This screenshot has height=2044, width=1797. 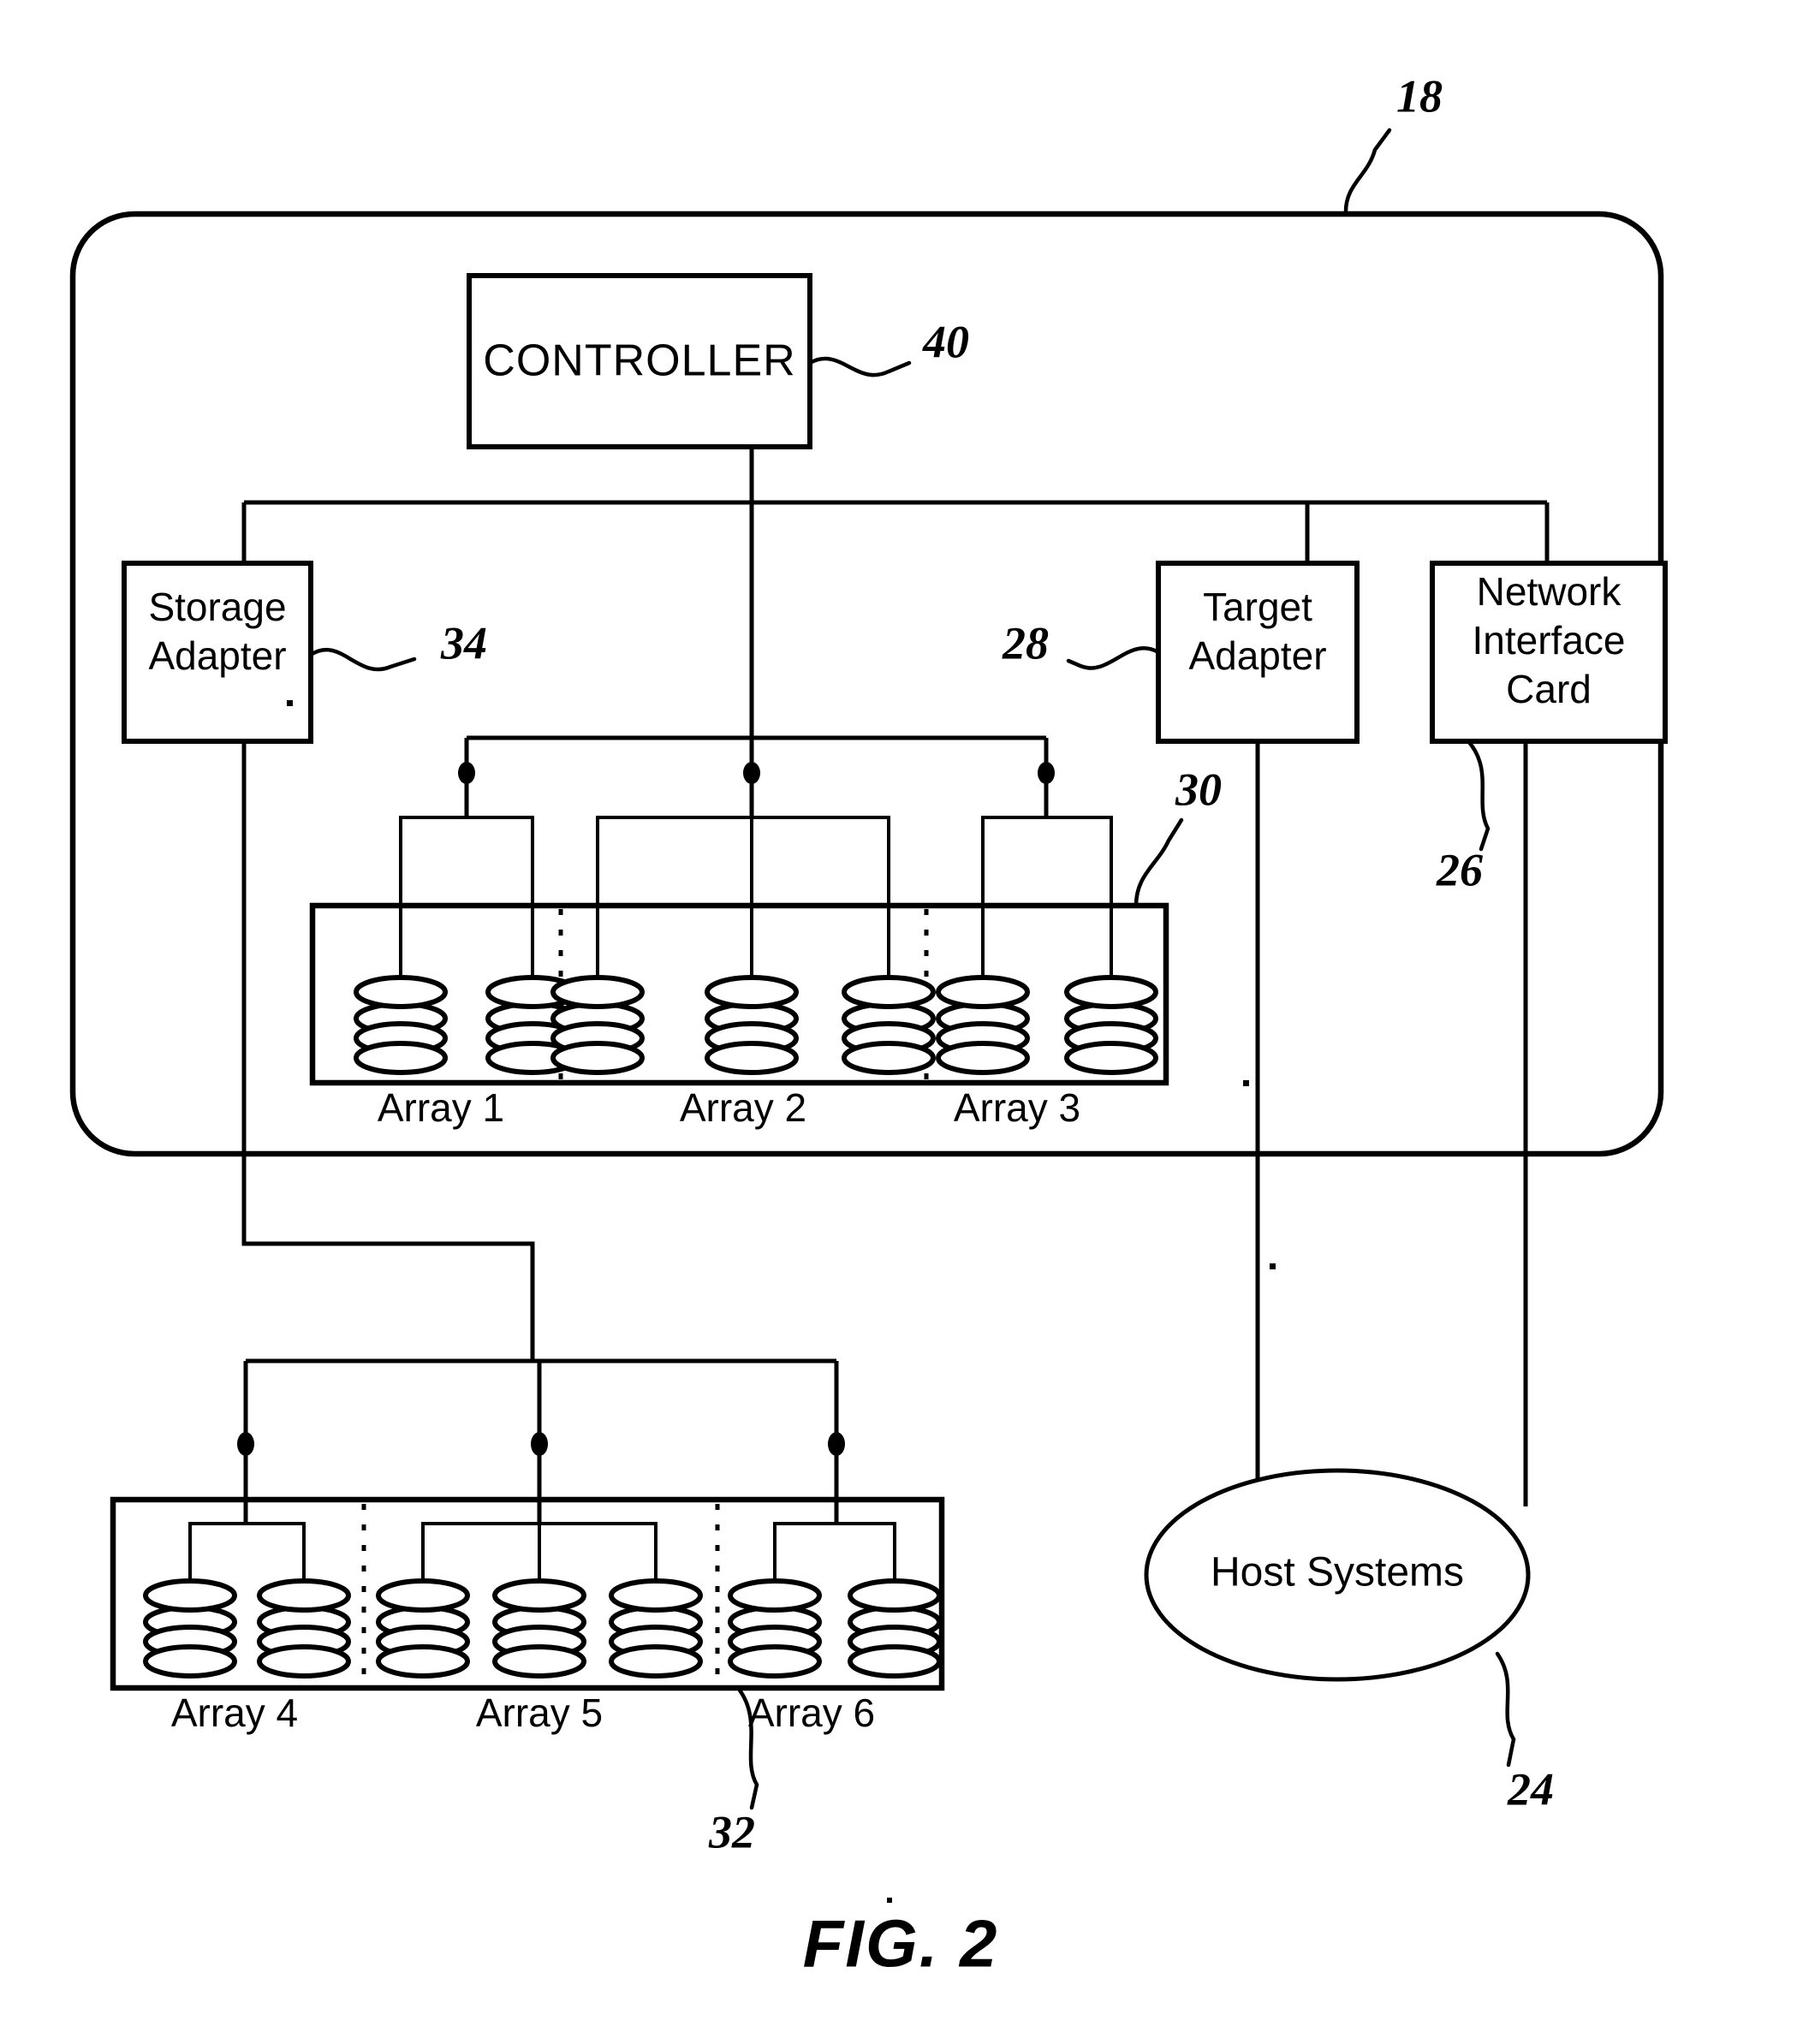 I want to click on figure-caption: FIG. 2, so click(x=901, y=1944).